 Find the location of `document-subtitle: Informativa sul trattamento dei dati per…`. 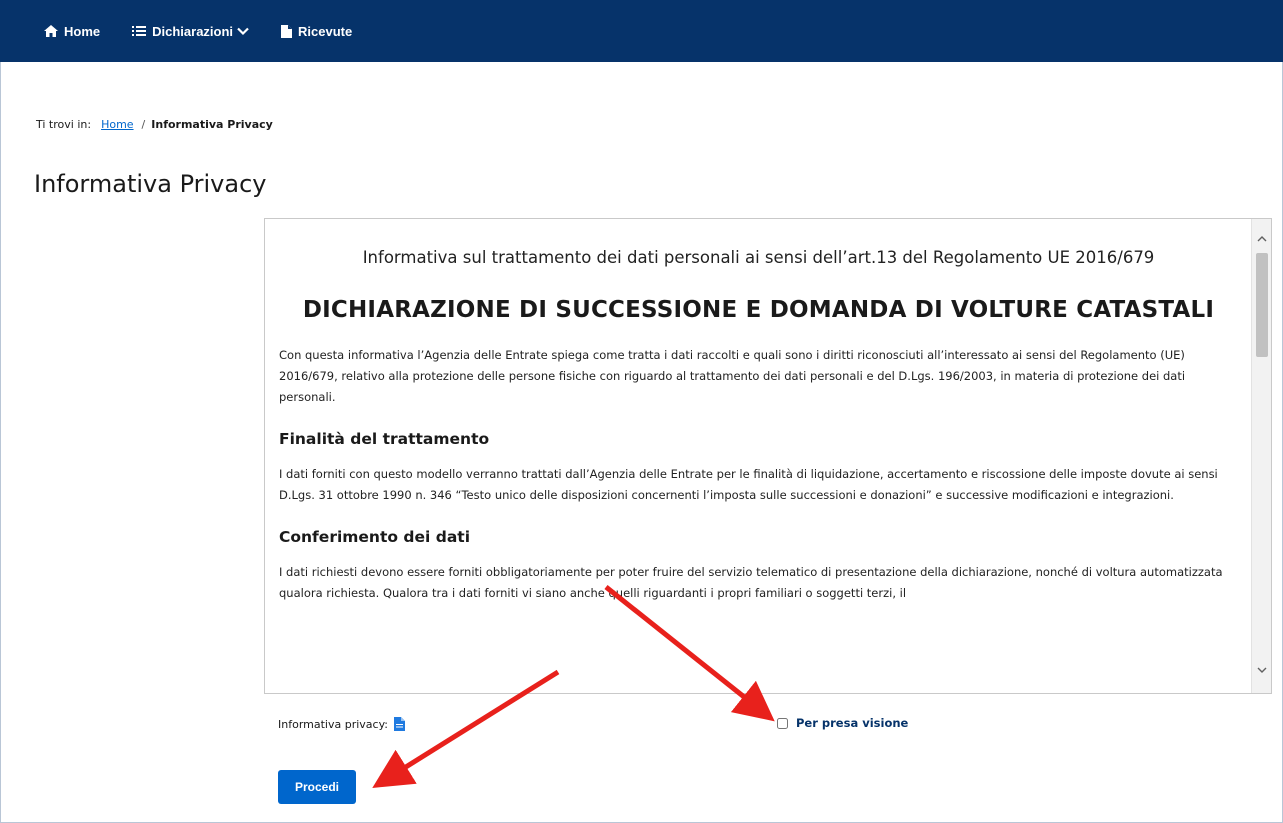

document-subtitle: Informativa sul trattamento dei dati per… is located at coordinates (758, 257).